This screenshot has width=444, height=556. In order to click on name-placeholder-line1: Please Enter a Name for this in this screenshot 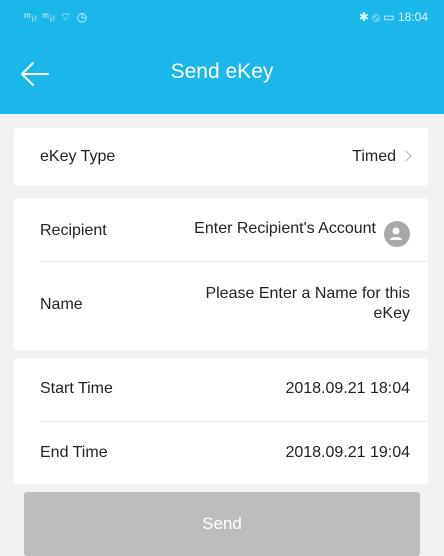, I will do `click(307, 293)`.